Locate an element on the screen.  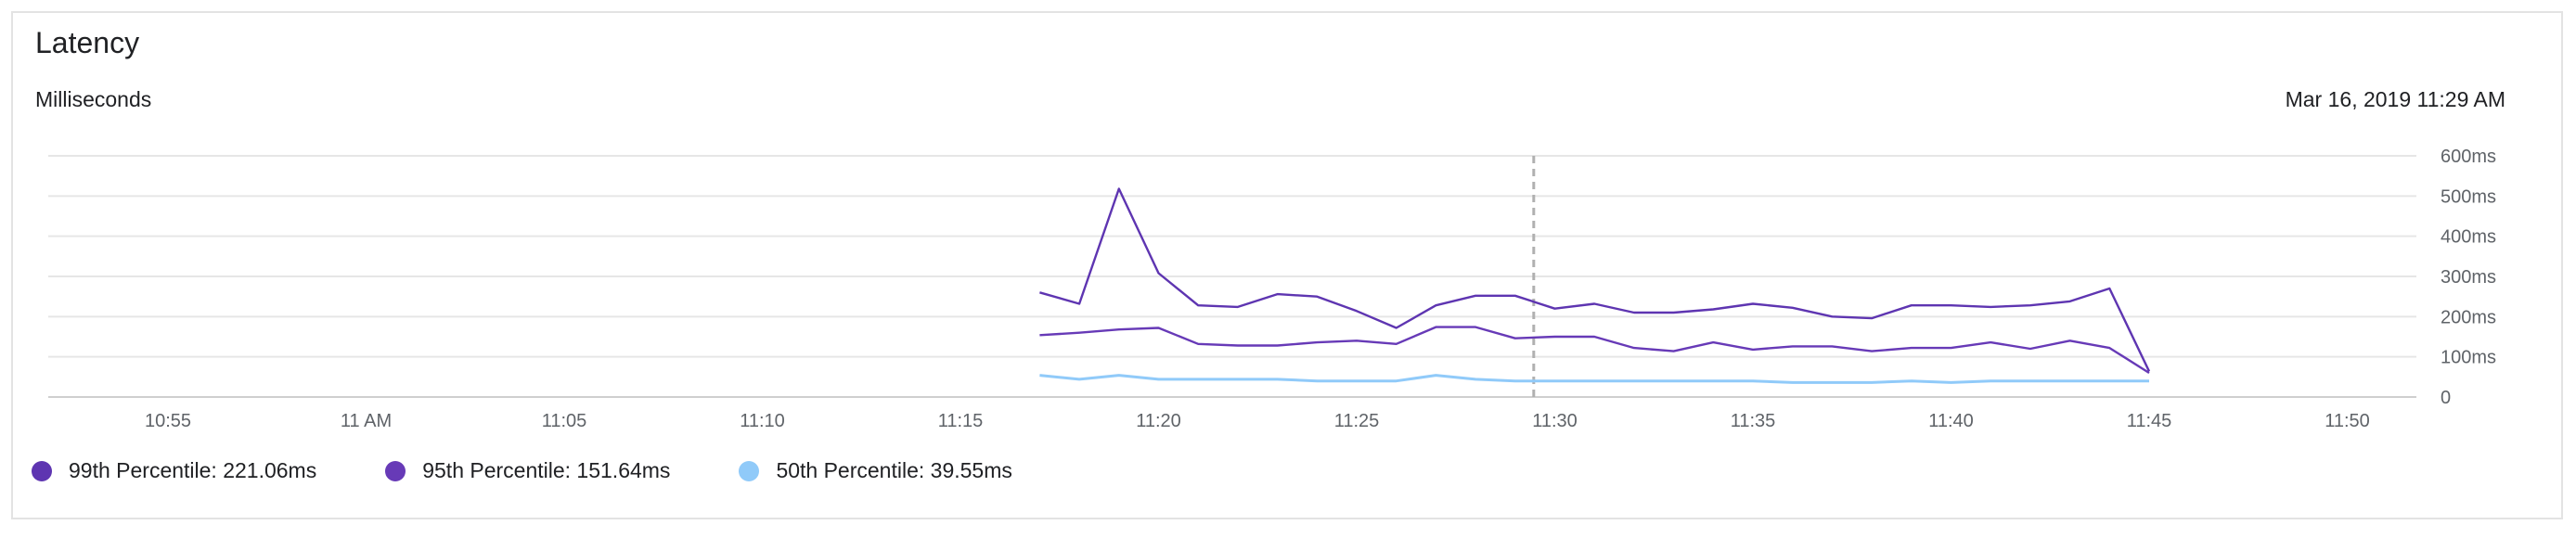
legend-item-p95: 95th Percentile: 151.64ms is located at coordinates (527, 470).